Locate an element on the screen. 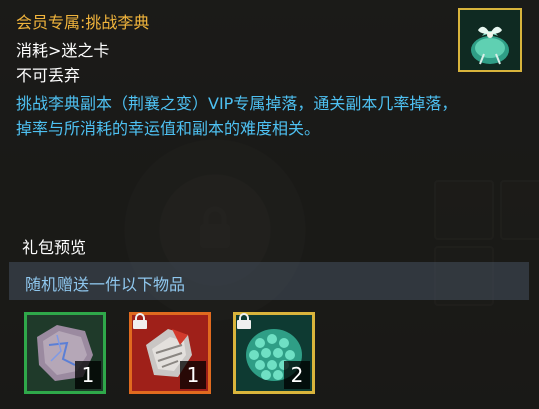 The image size is (539, 409). green-gift-pouch-icon is located at coordinates (490, 40).